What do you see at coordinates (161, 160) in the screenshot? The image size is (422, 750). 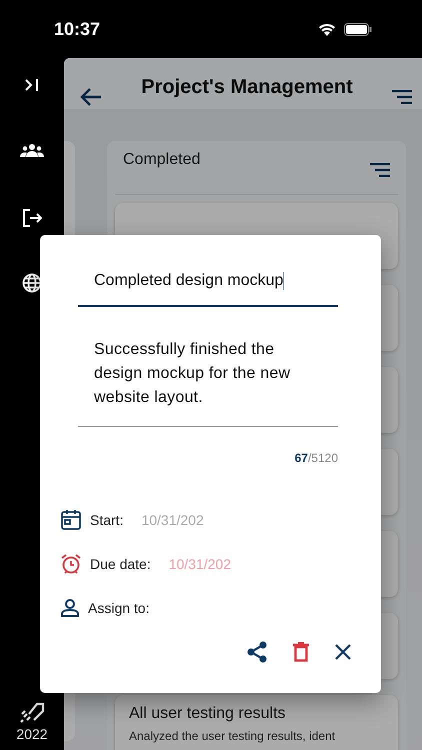 I see `column-title: Completed` at bounding box center [161, 160].